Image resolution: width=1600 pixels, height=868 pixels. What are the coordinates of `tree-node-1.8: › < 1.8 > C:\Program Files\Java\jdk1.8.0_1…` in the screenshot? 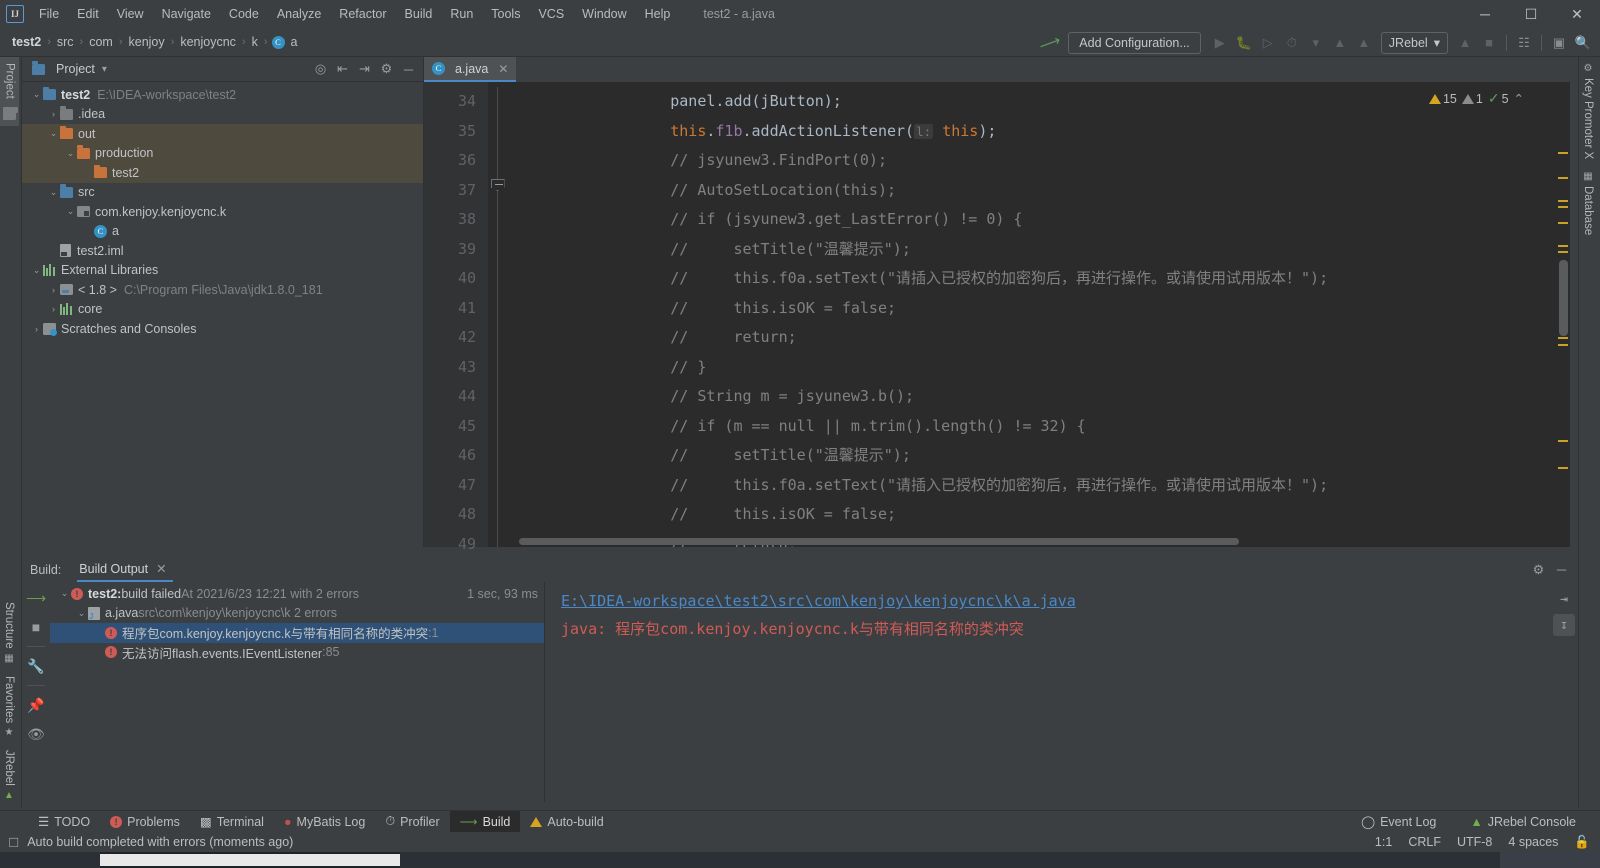 It's located at (222, 290).